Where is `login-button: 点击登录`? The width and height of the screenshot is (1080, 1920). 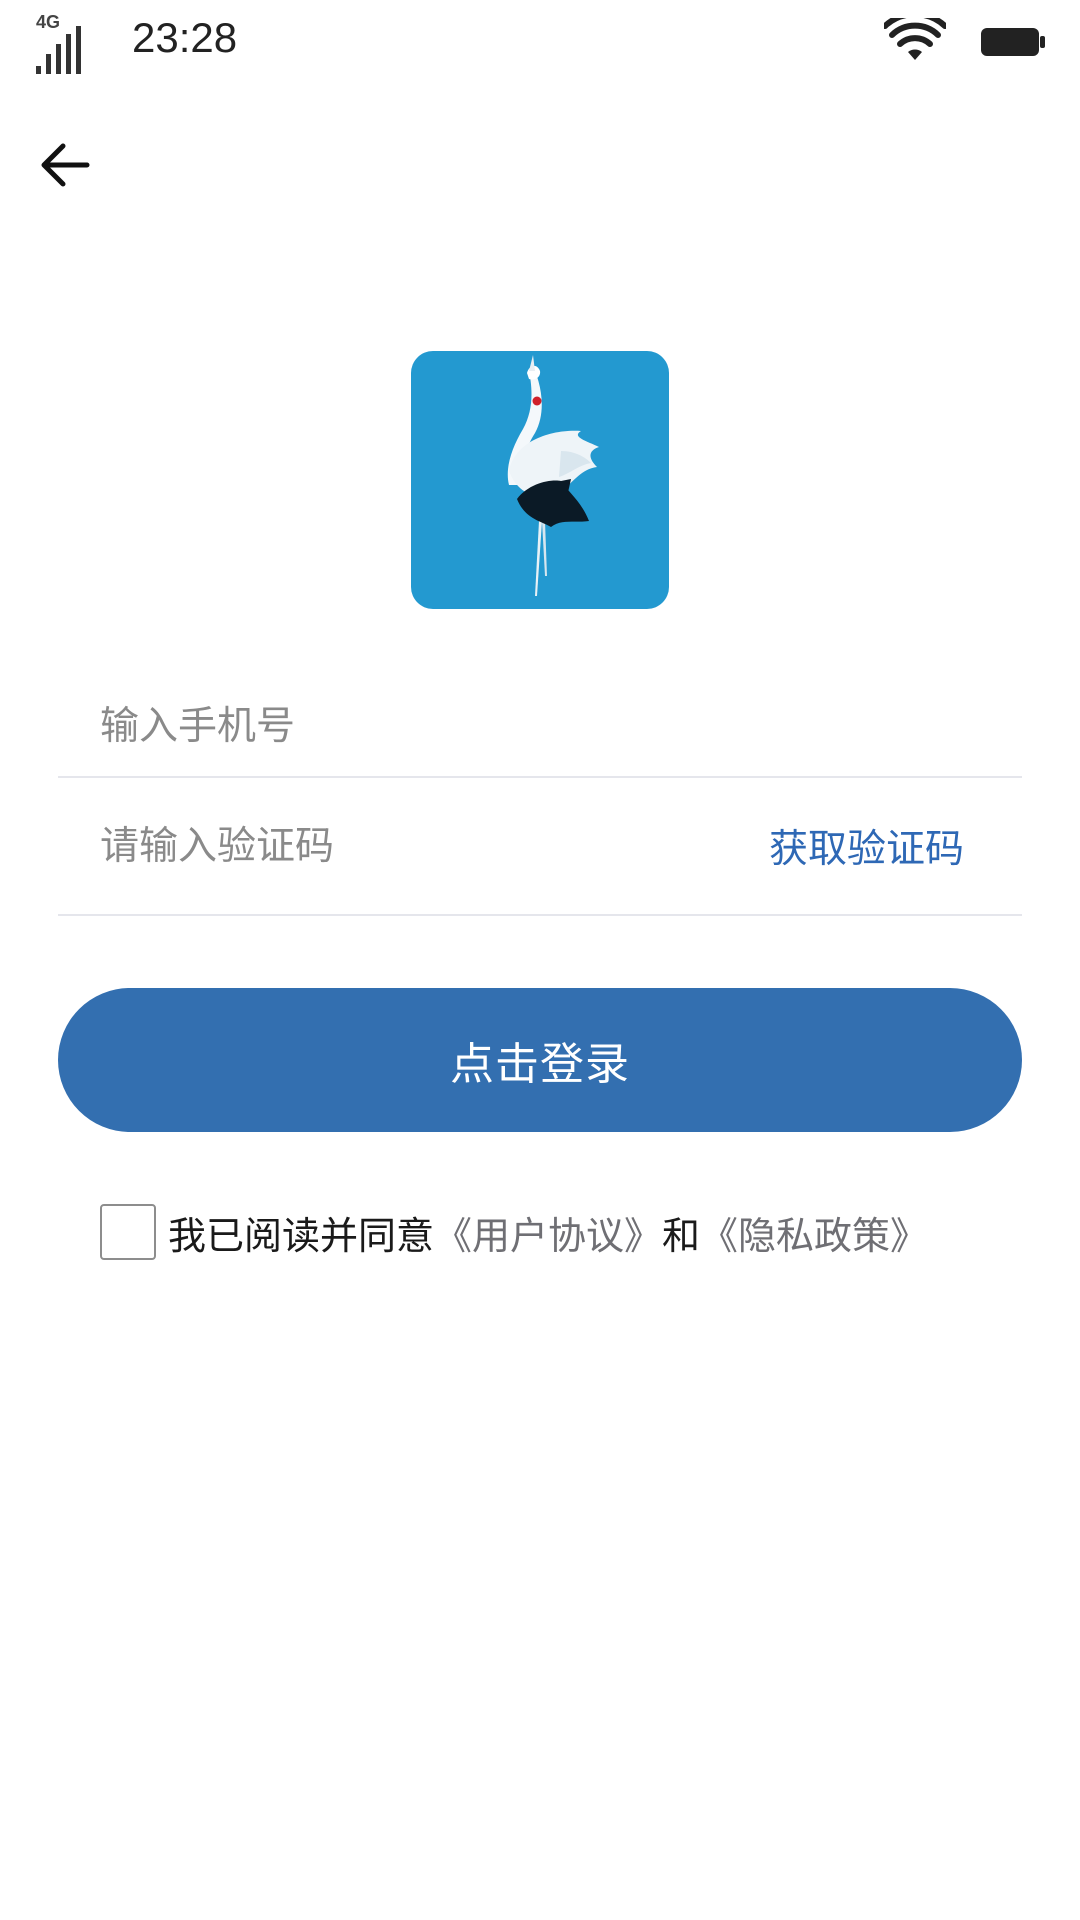 login-button: 点击登录 is located at coordinates (540, 1060).